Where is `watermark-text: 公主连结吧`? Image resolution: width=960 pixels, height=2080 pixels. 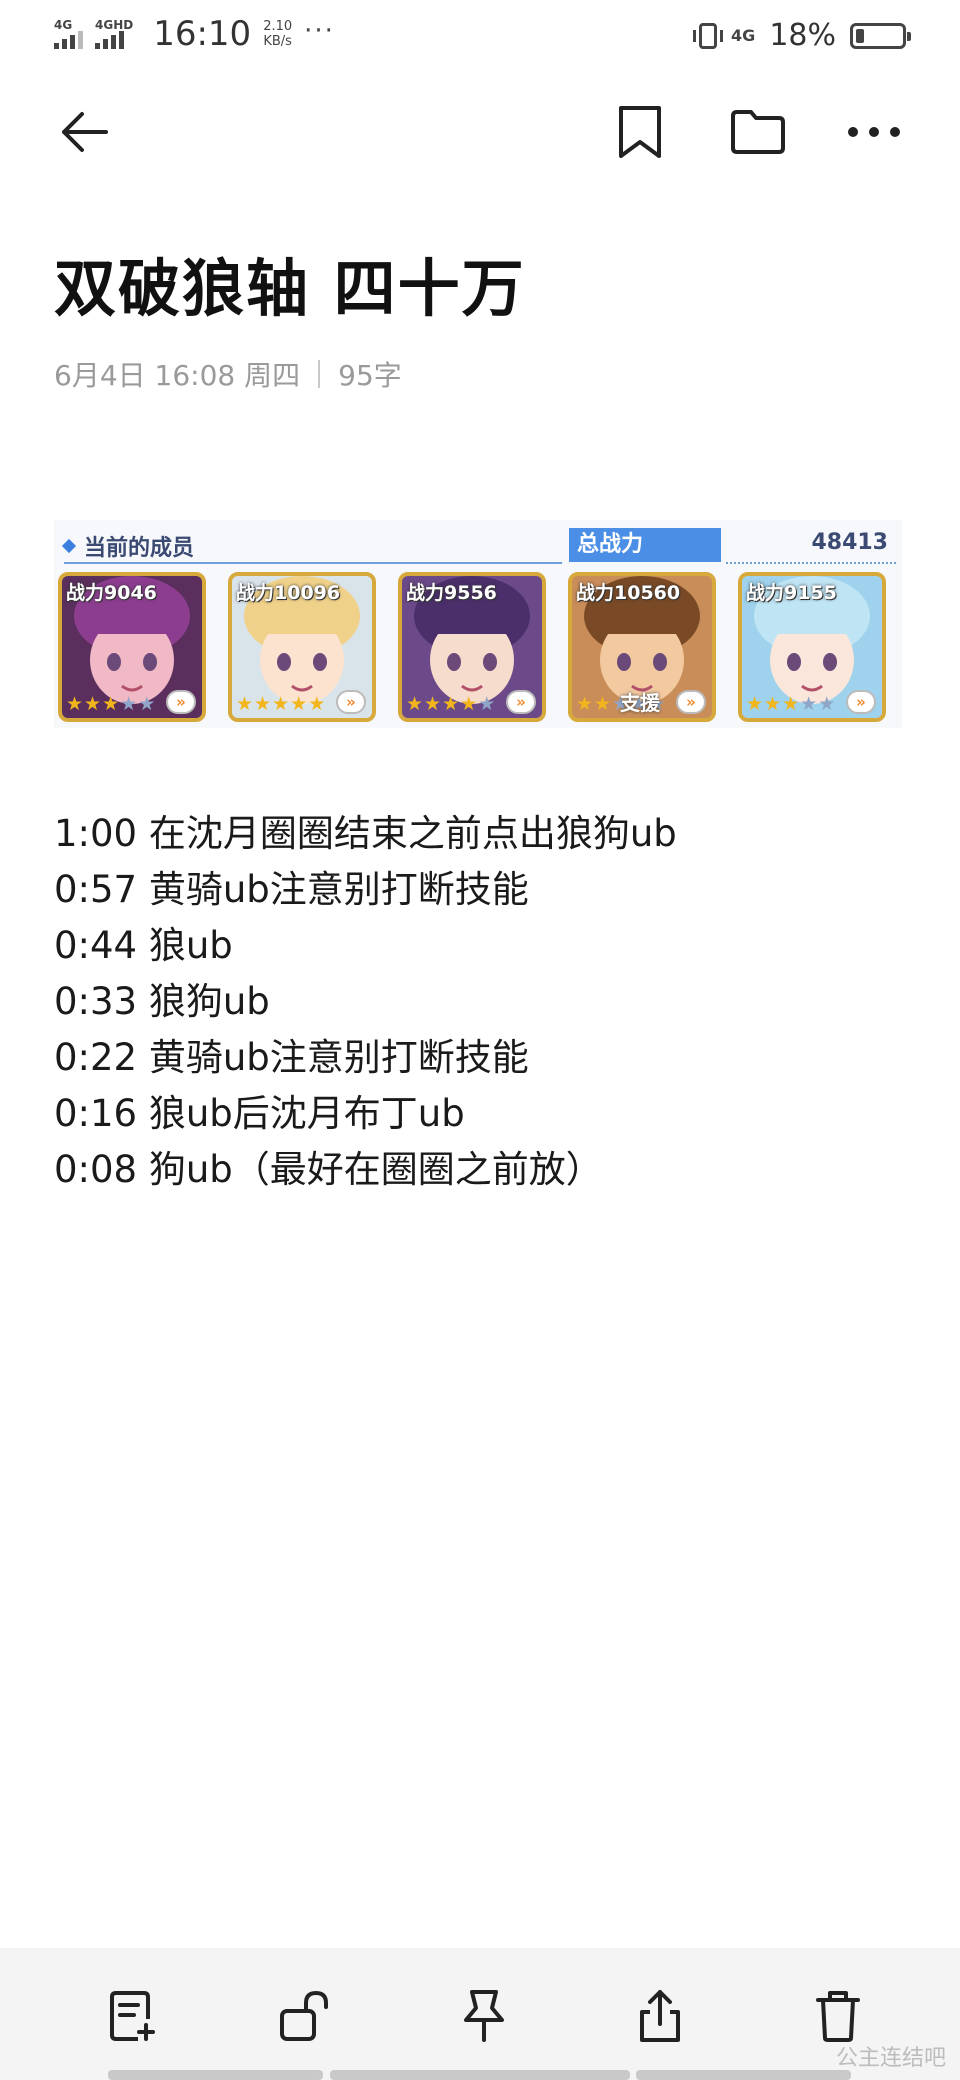
watermark-text: 公主连结吧 is located at coordinates (890, 2058).